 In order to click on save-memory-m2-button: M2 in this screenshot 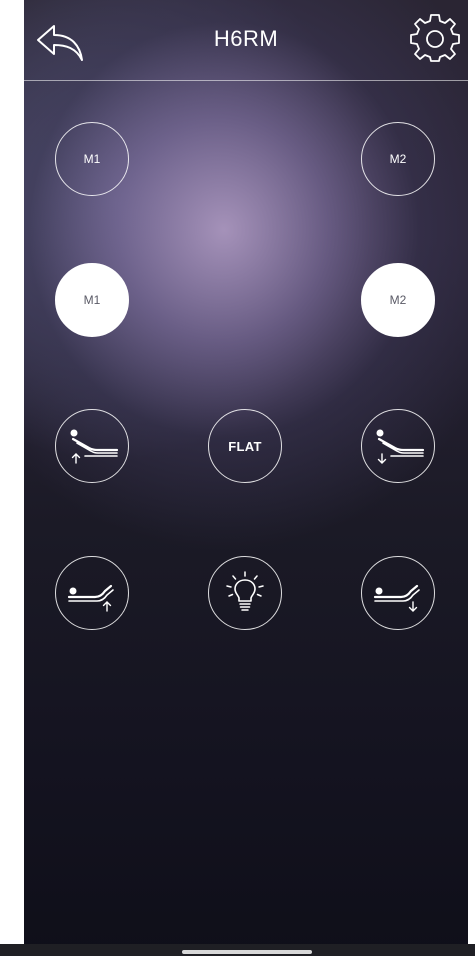, I will do `click(398, 300)`.